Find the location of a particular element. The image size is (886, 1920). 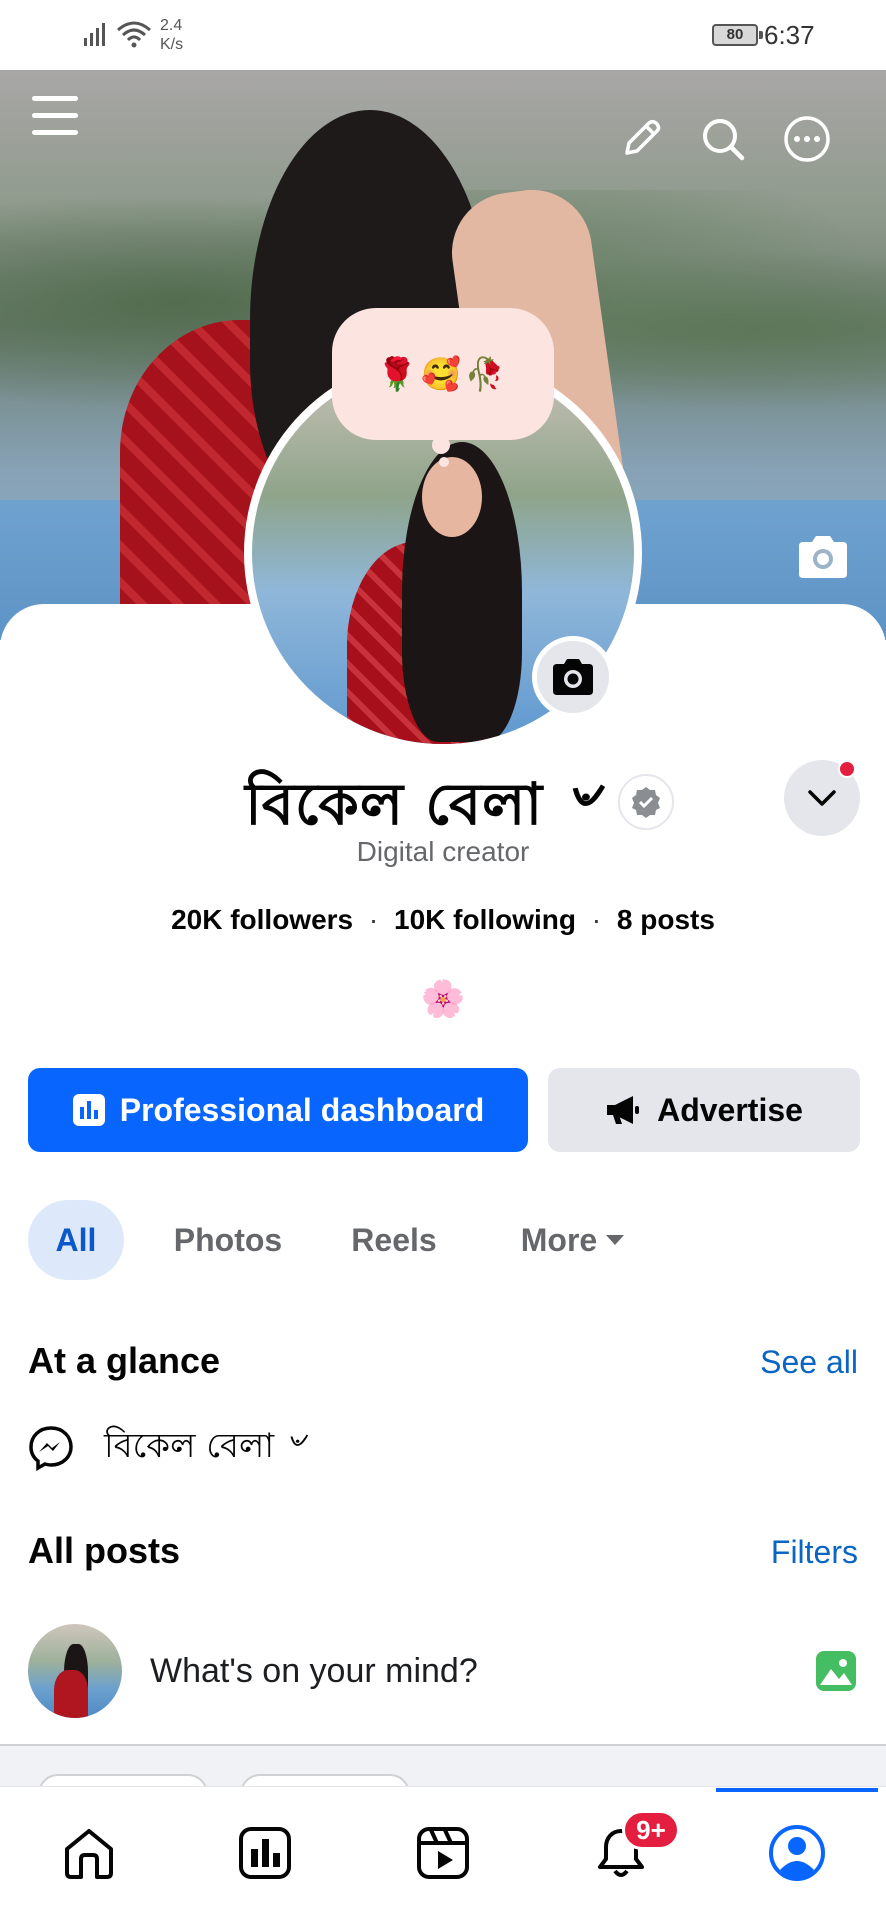

note-bubble: 🌹🥰🥀 is located at coordinates (443, 374).